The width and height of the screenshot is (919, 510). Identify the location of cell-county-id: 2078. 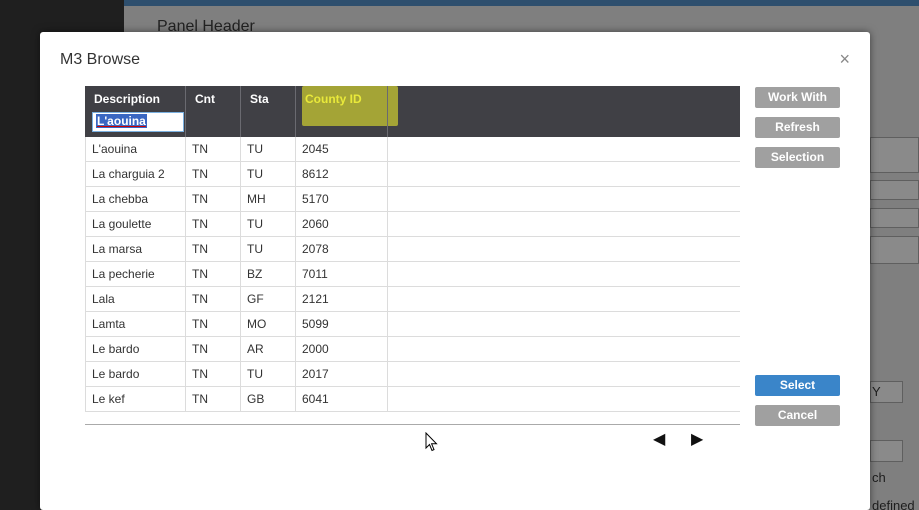
(342, 249).